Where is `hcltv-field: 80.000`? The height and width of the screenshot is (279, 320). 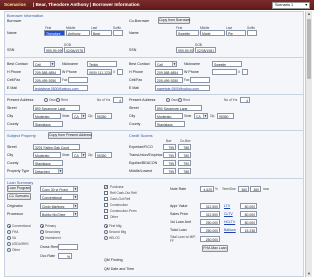 hcltv-field: 80.000 is located at coordinates (248, 222).